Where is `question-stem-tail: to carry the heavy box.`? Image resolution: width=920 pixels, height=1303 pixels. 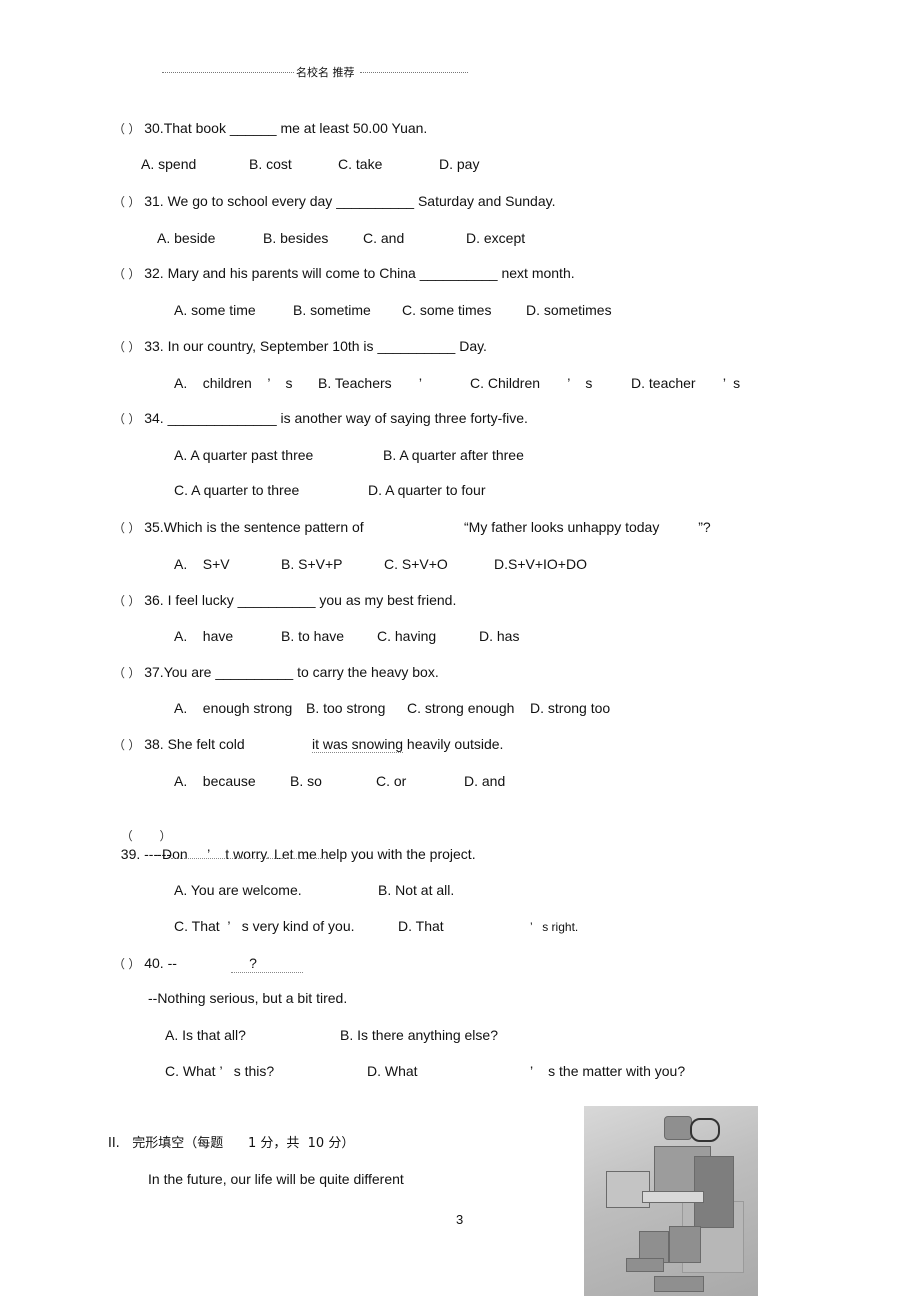
question-stem-tail: to carry the heavy box. is located at coordinates (366, 672).